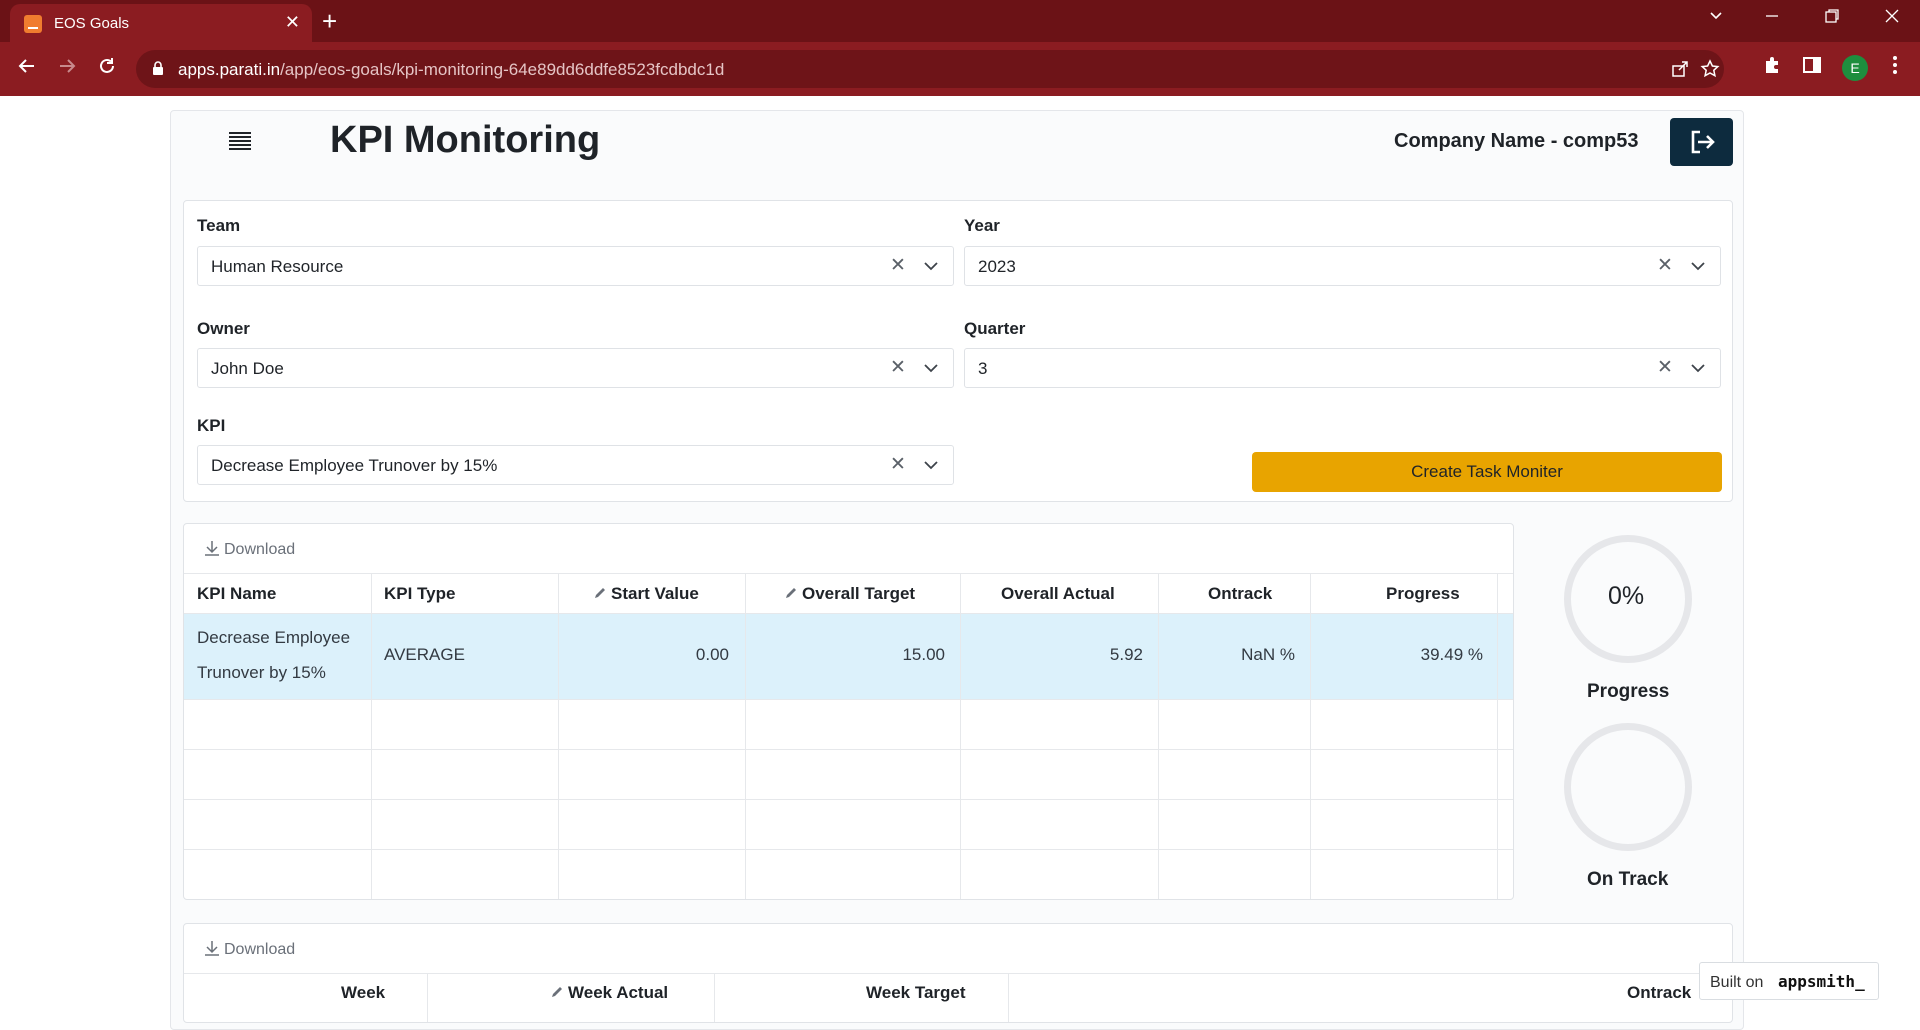 This screenshot has width=1920, height=1030. I want to click on cell-progress: 39.49 %, so click(1451, 654).